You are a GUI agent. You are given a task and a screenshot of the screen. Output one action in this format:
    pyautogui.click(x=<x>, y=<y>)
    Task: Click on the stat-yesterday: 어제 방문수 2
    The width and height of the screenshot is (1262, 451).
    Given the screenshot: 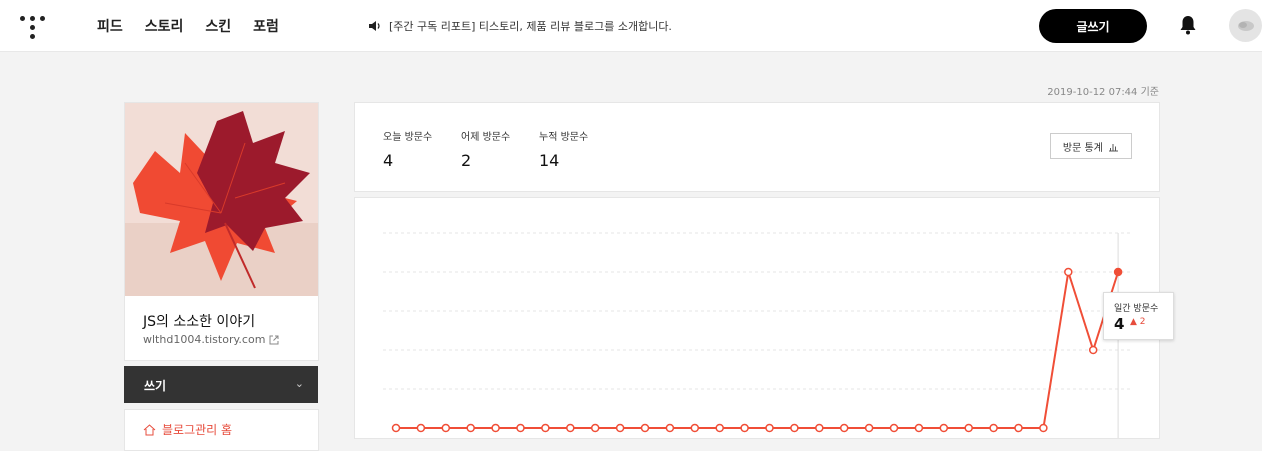 What is the action you would take?
    pyautogui.click(x=485, y=149)
    